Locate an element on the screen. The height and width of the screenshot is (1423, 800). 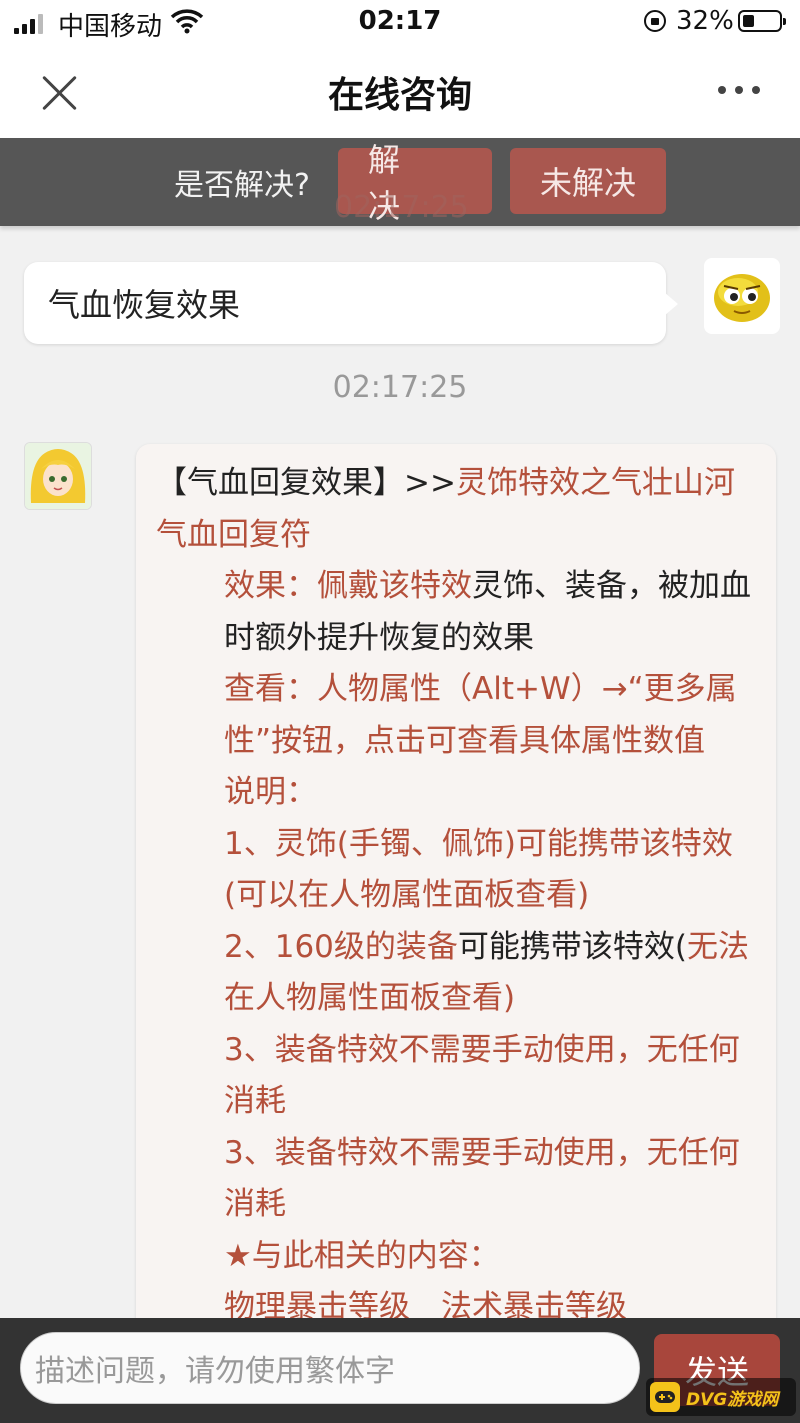
nav-bar: 在线咨询 is located at coordinates (400, 92).